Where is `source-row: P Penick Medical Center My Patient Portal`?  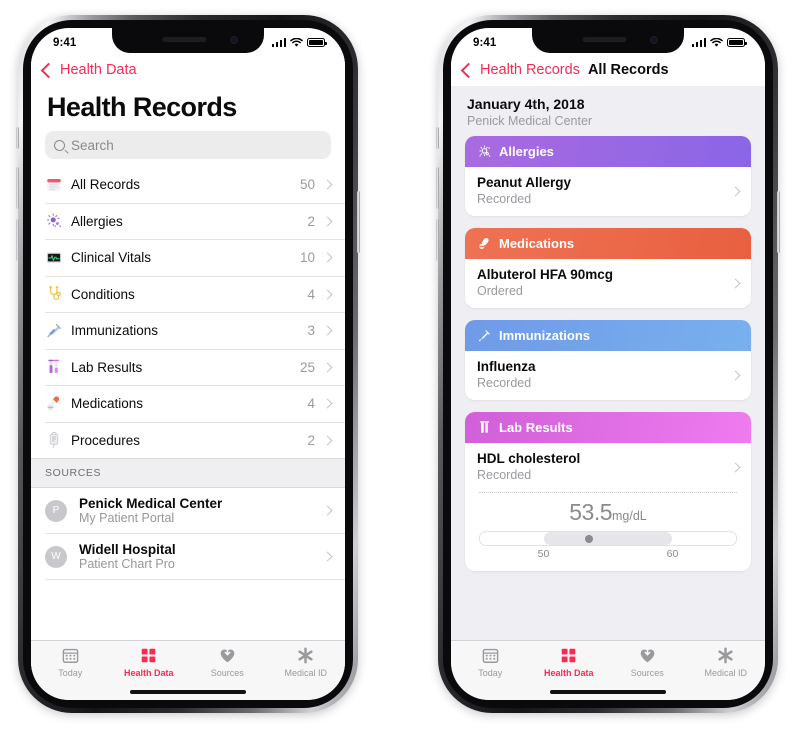 source-row: P Penick Medical Center My Patient Portal is located at coordinates (195, 511).